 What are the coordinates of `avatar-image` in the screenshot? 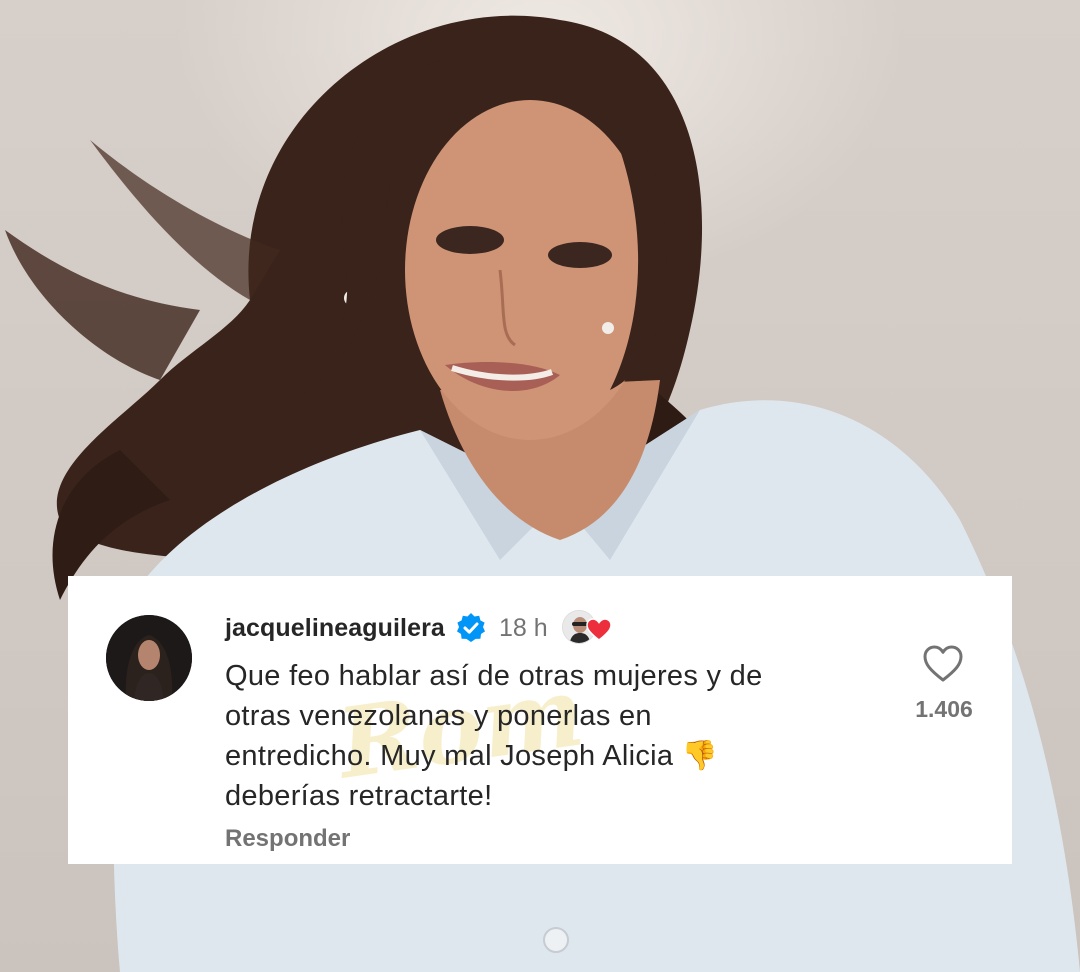 It's located at (149, 658).